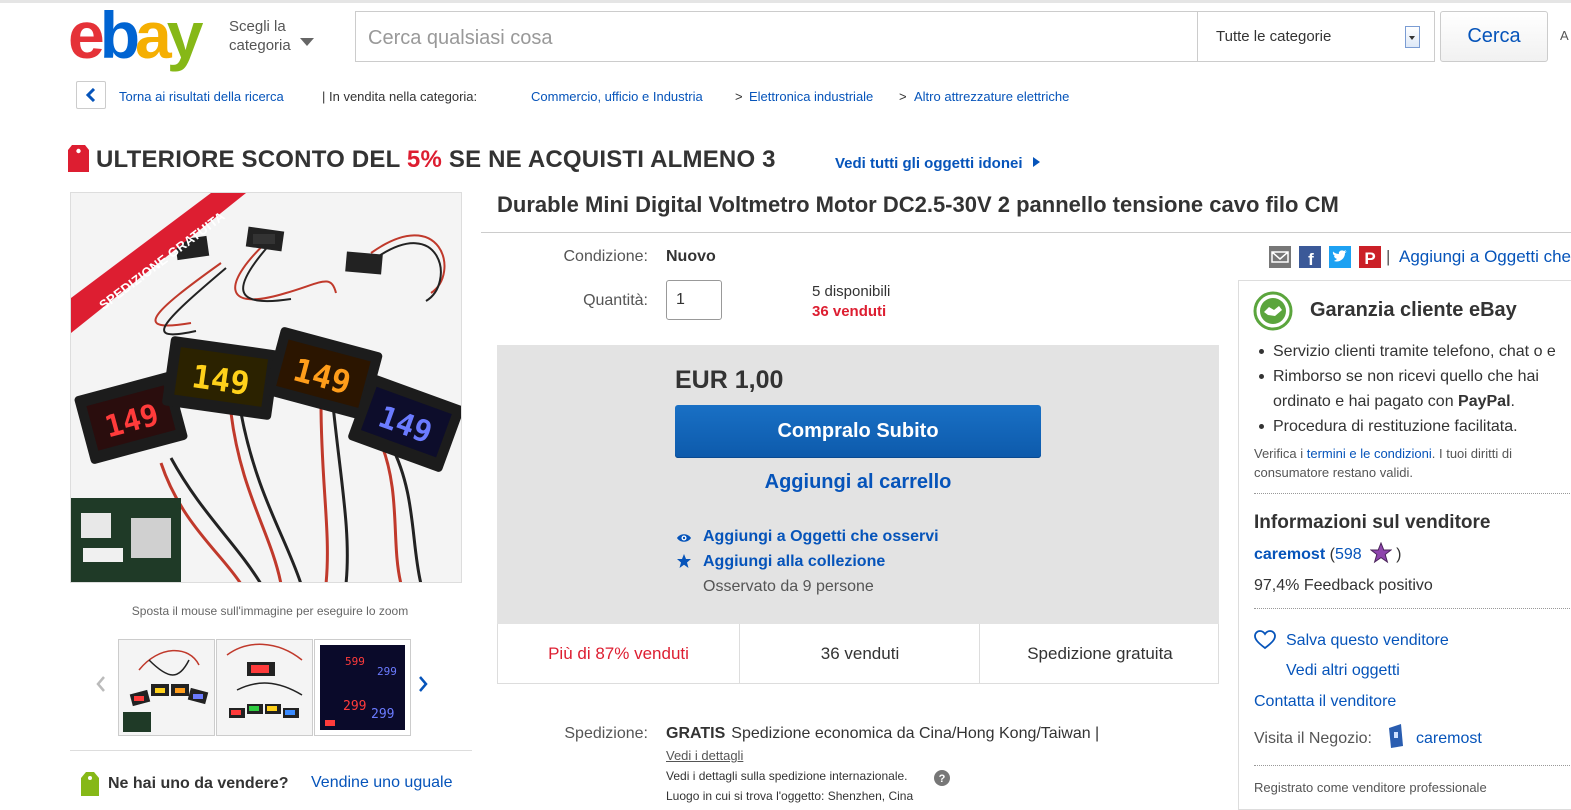  Describe the element at coordinates (101, 686) in the screenshot. I see `thumb-prev-icon` at that location.